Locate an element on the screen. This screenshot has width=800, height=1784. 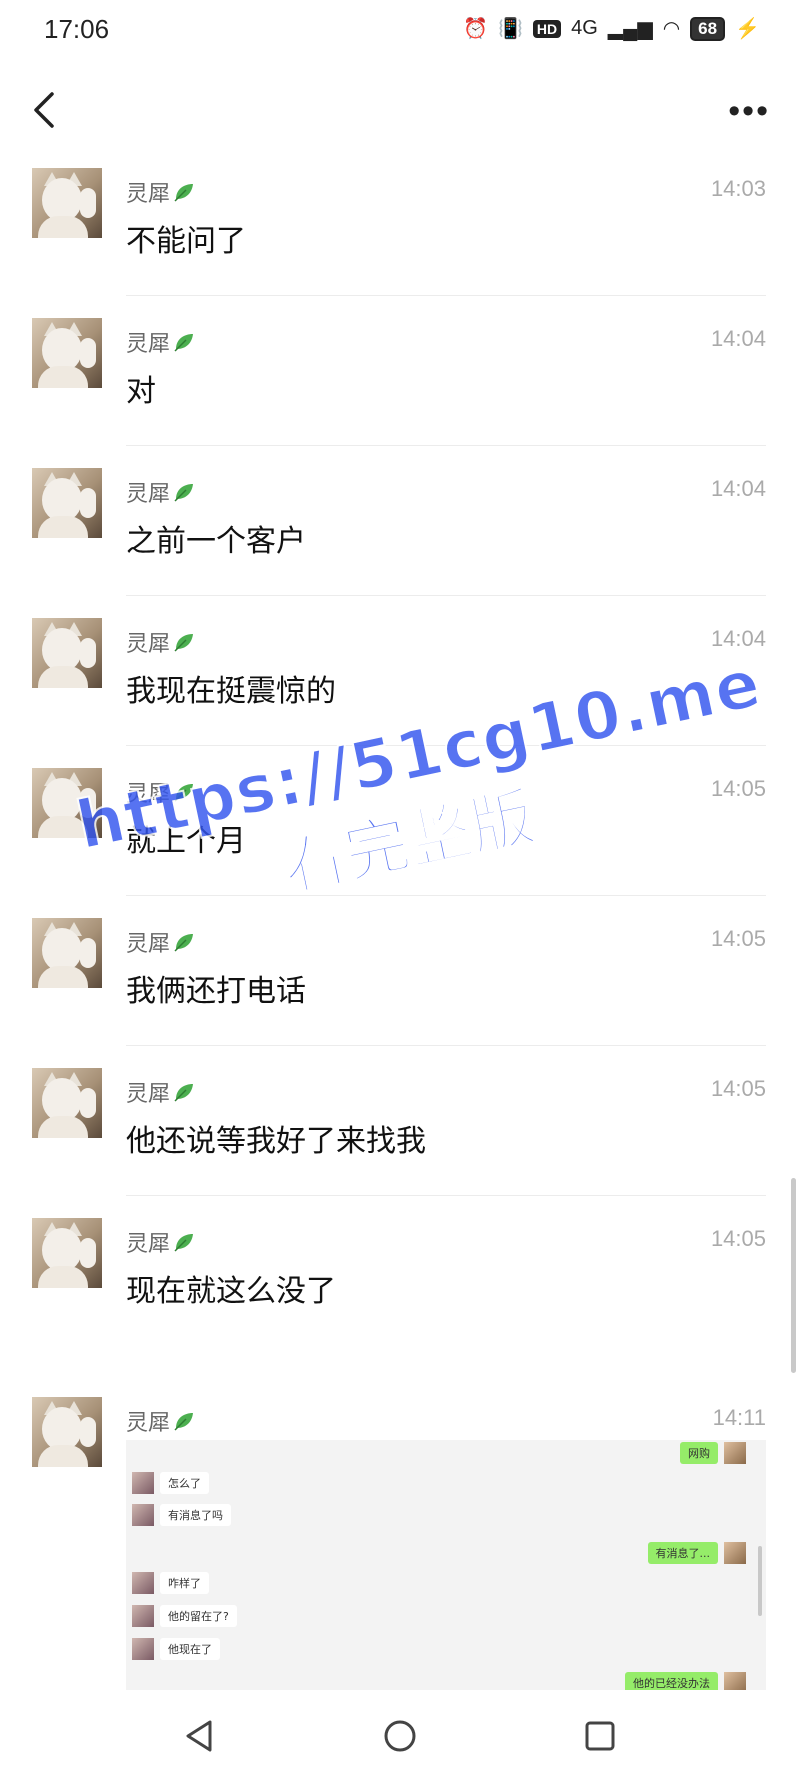
message-time: 14:11 is located at coordinates (739, 1417).